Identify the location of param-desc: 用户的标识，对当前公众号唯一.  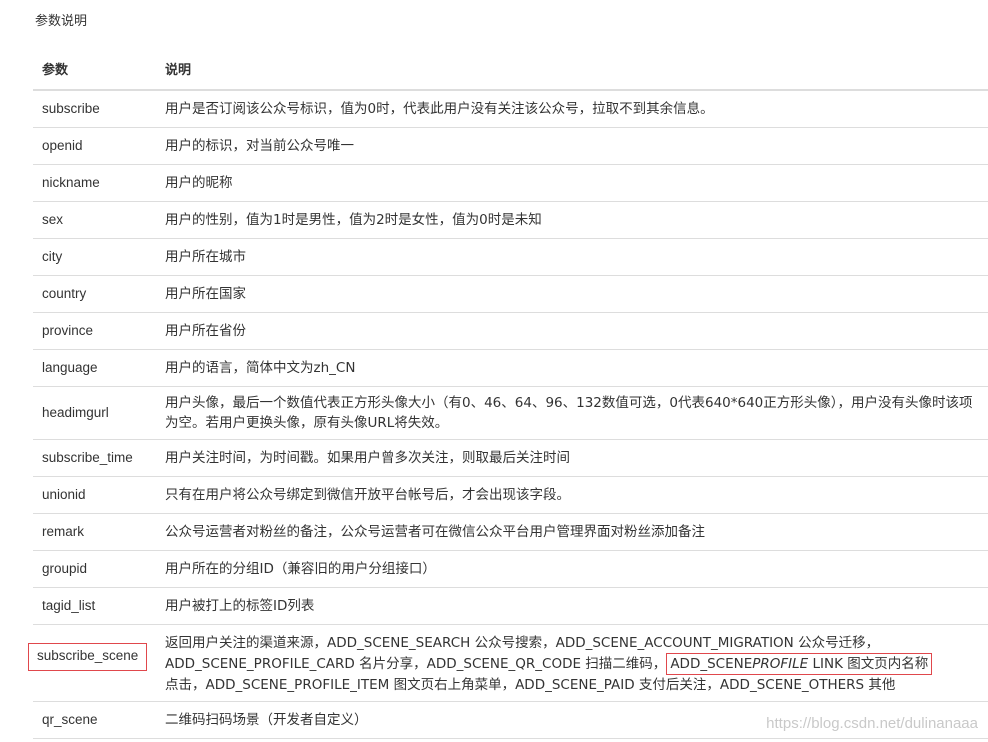
(572, 146).